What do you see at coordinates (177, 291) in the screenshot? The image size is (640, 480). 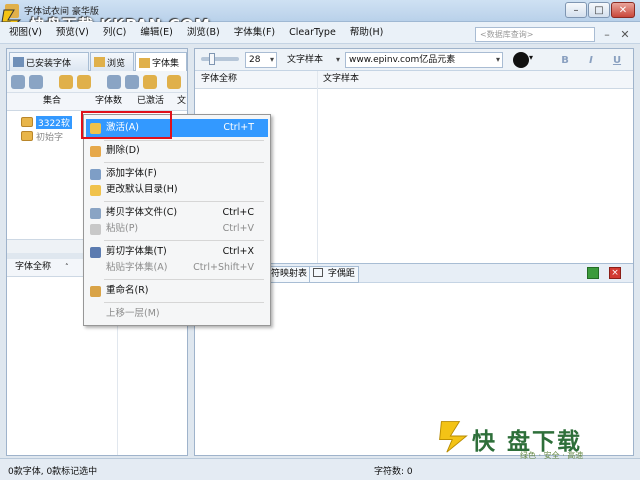 I see `menu-item-rename: 重命名(R)` at bounding box center [177, 291].